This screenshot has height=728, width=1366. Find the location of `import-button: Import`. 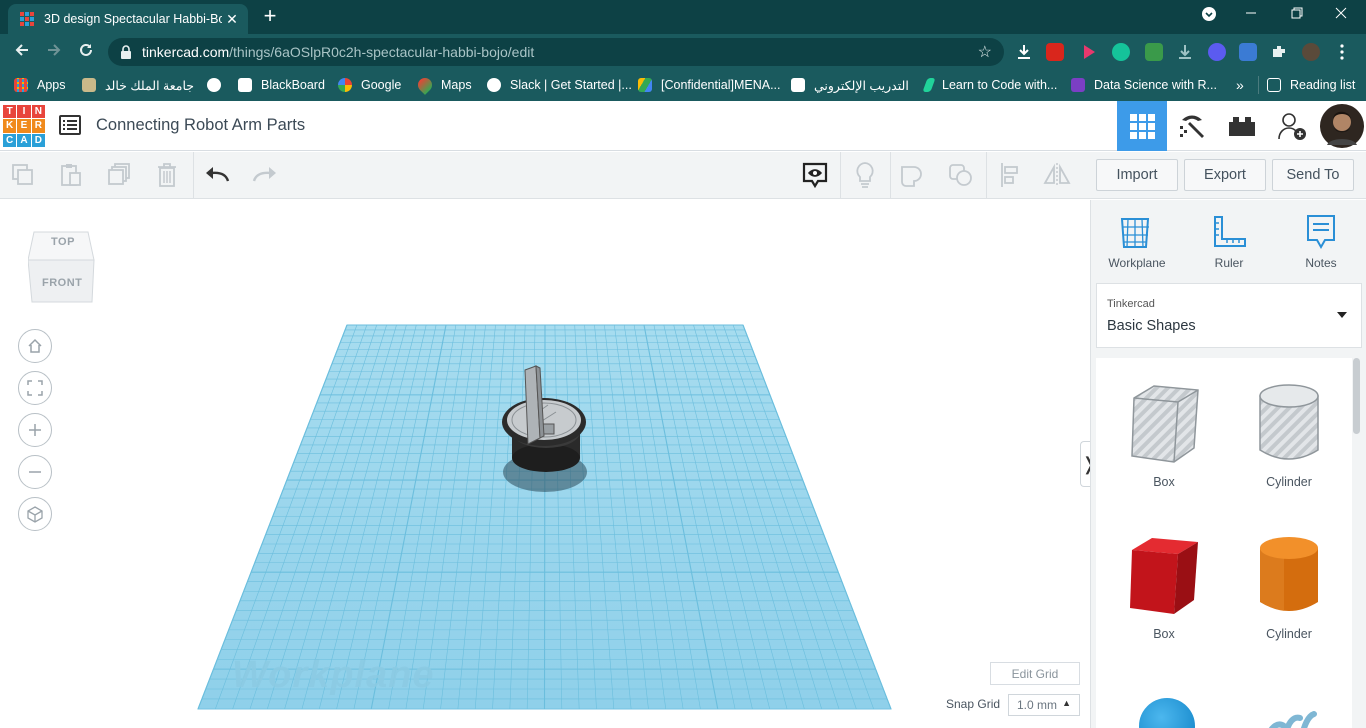

import-button: Import is located at coordinates (1137, 175).